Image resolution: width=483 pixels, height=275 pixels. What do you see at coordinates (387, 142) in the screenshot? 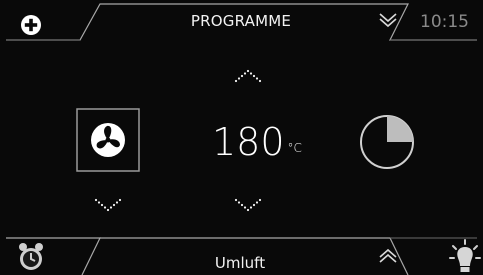
I see `pie-timer-icon` at bounding box center [387, 142].